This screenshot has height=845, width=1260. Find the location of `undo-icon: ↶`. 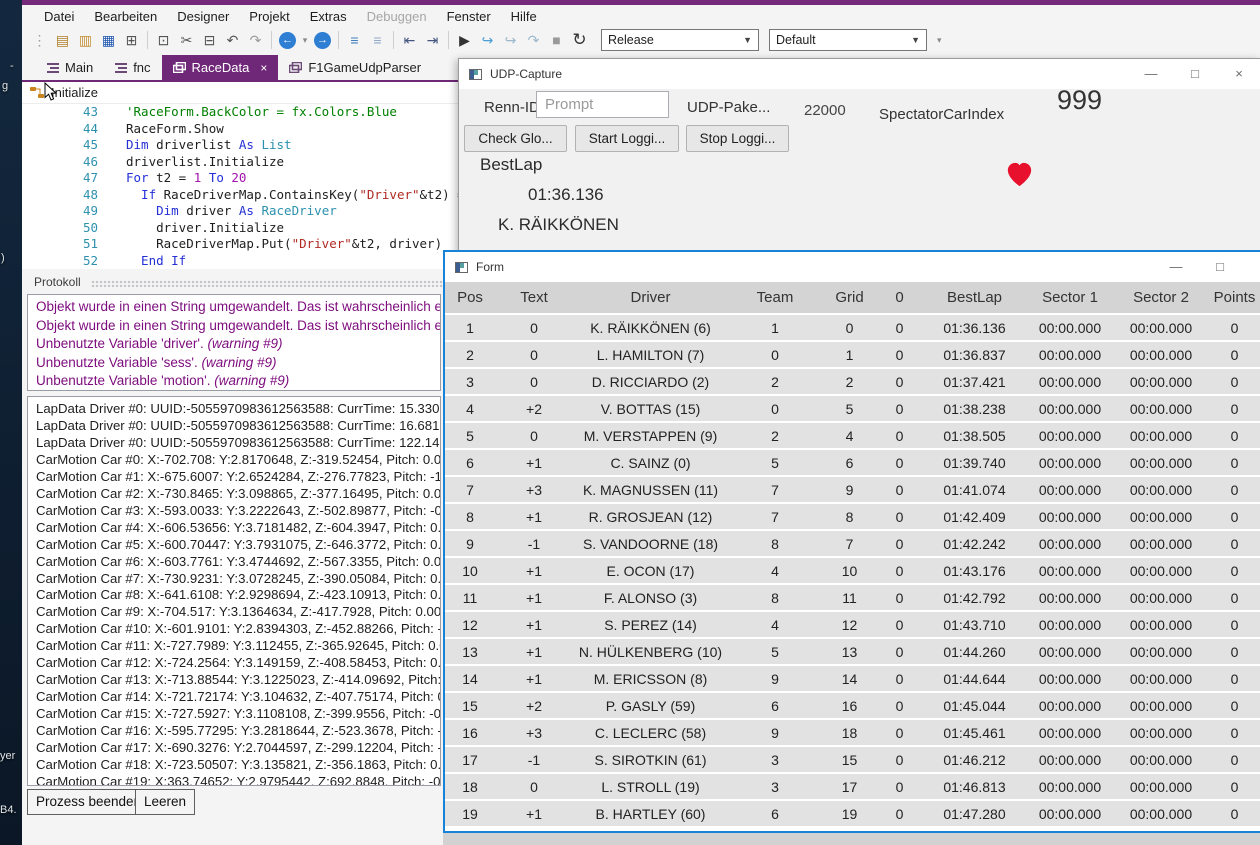

undo-icon: ↶ is located at coordinates (232, 40).